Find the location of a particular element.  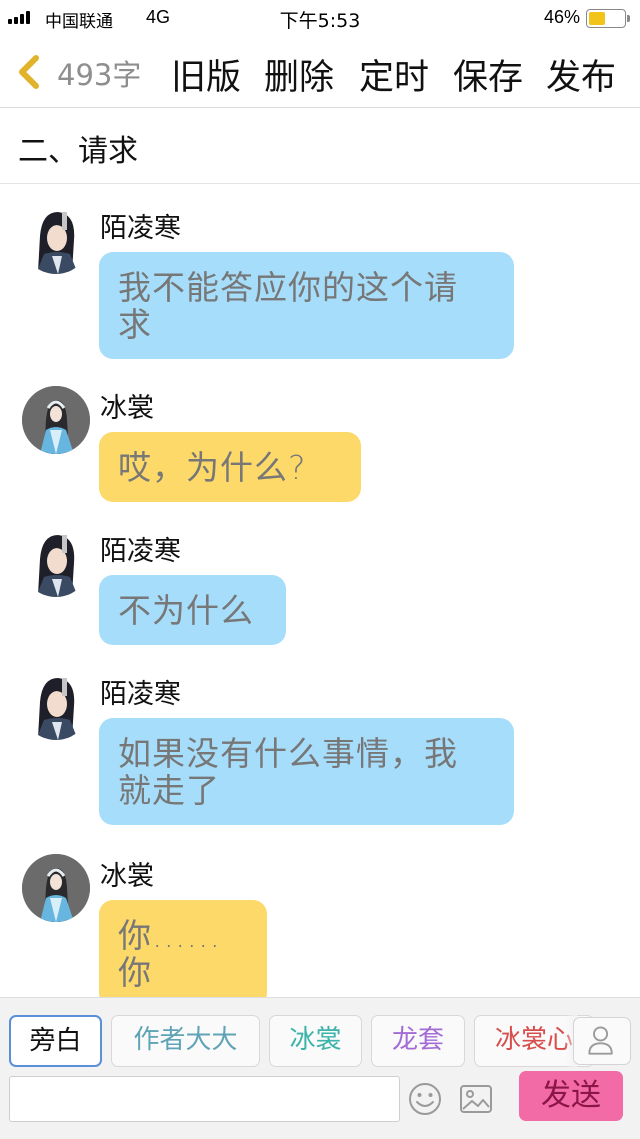

role-chip-narrator: 旁白 is located at coordinates (55, 1041).